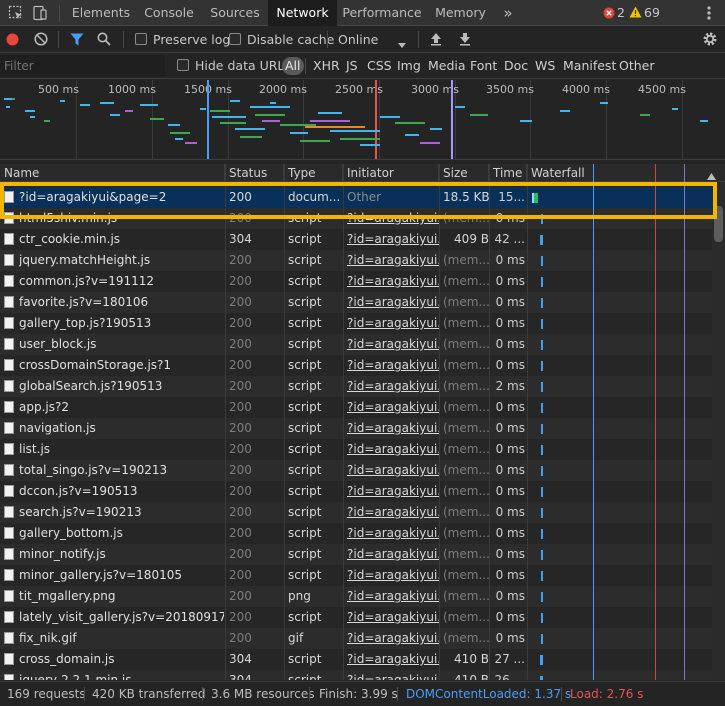 The image size is (725, 706). I want to click on error-icon, so click(609, 13).